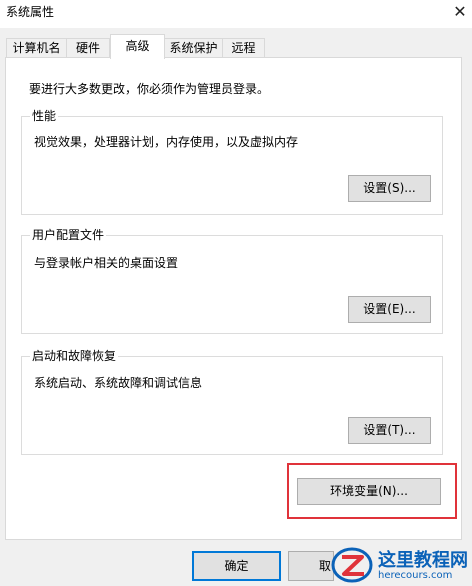  What do you see at coordinates (44, 116) in the screenshot?
I see `performance-title: 性能` at bounding box center [44, 116].